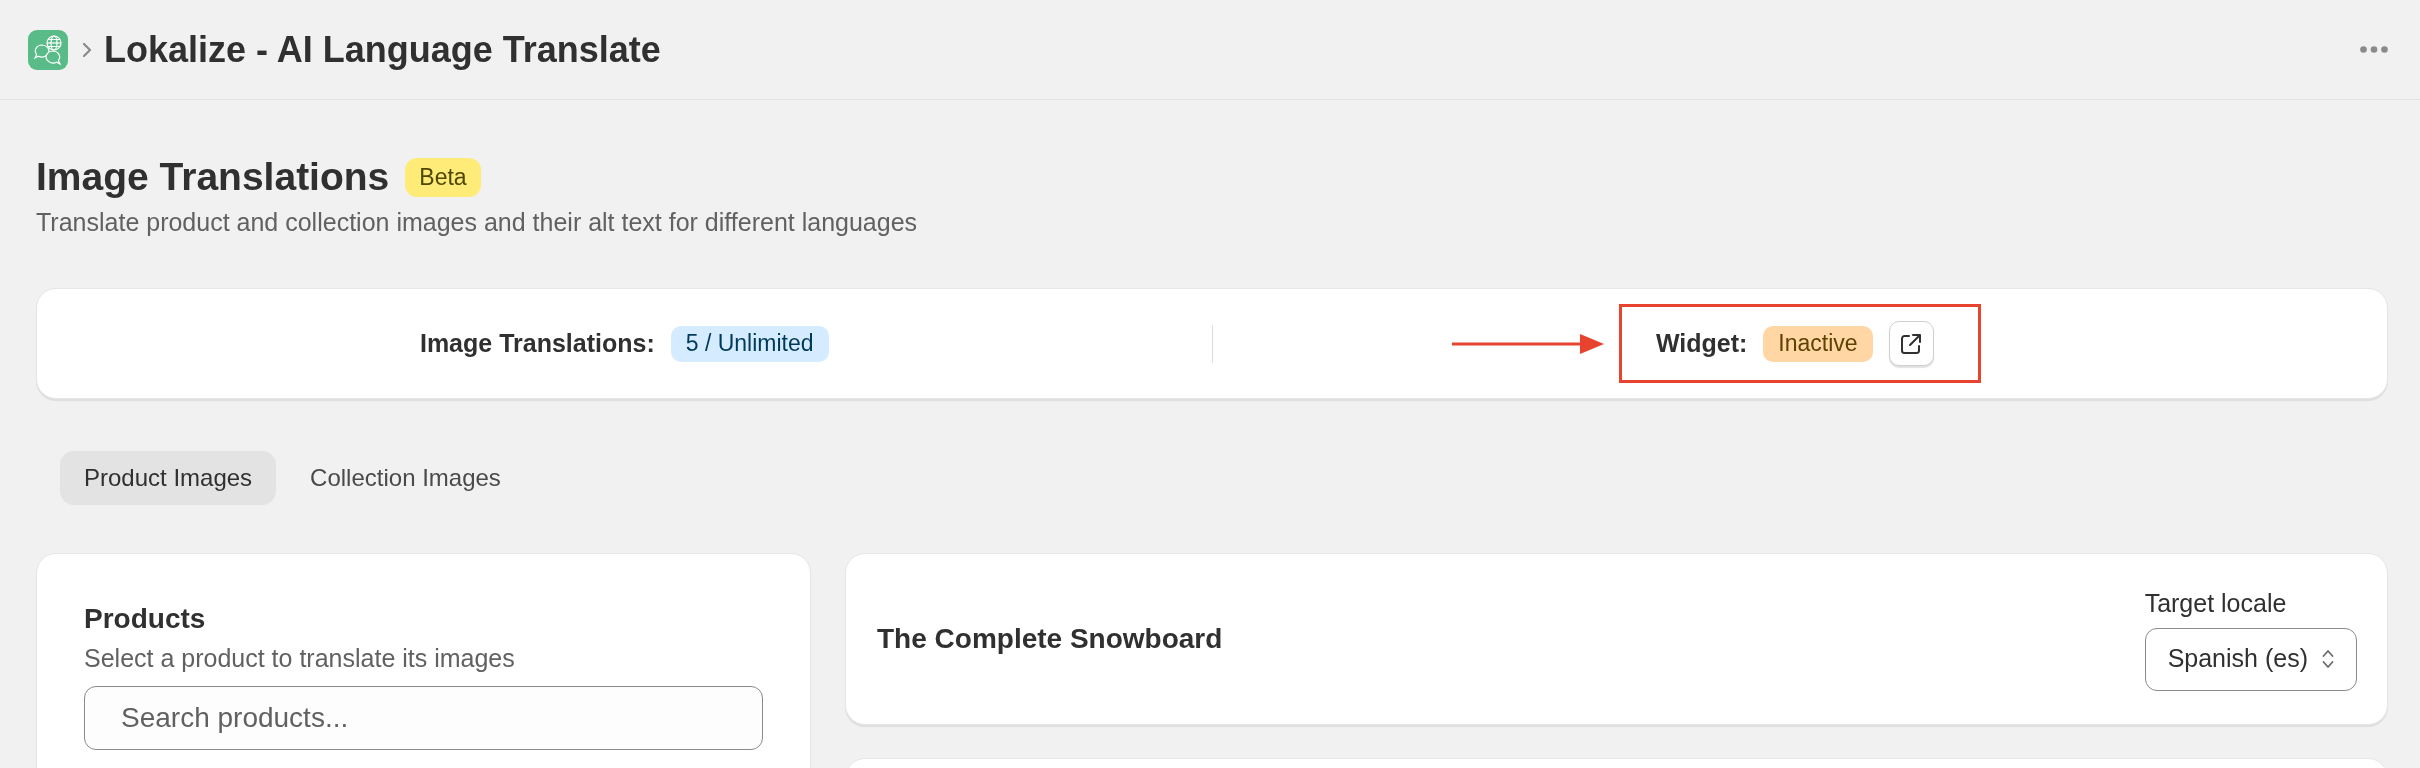 The height and width of the screenshot is (768, 2420). What do you see at coordinates (48, 49) in the screenshot?
I see `app-logo-icon` at bounding box center [48, 49].